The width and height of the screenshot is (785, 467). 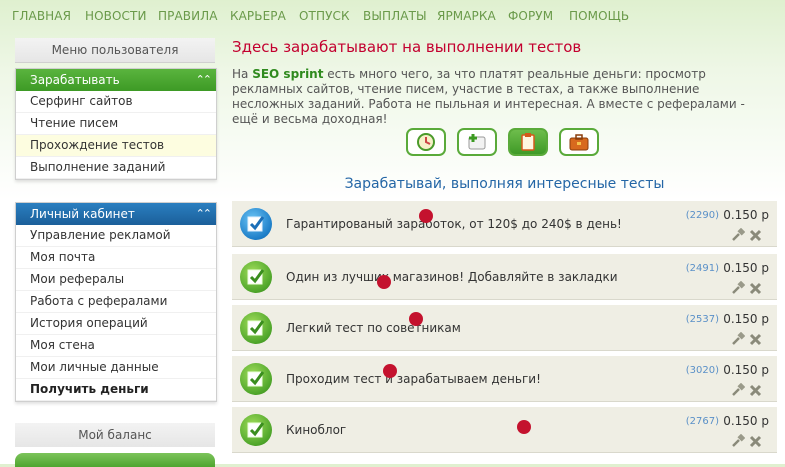 What do you see at coordinates (115, 435) in the screenshot?
I see `balance-title: Мой баланс` at bounding box center [115, 435].